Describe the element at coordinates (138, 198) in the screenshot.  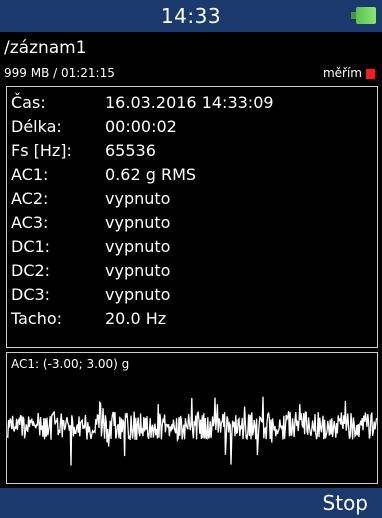
I see `info-value-ac2: vypnuto` at that location.